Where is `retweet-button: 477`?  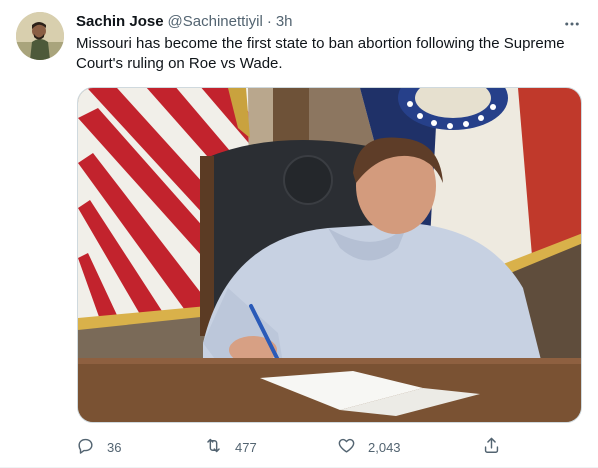
retweet-button: 477 is located at coordinates (230, 447).